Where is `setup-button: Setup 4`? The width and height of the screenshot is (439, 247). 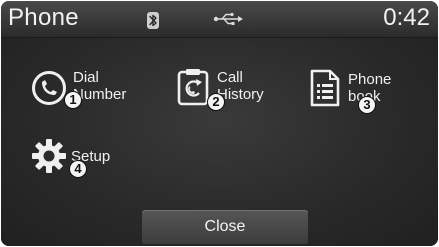
setup-button: Setup 4 is located at coordinates (81, 159).